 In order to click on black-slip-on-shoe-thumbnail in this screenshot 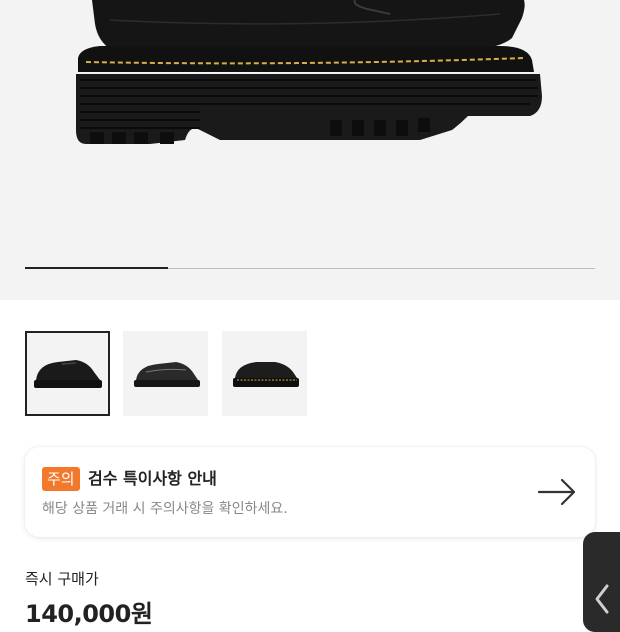, I will do `click(265, 374)`.